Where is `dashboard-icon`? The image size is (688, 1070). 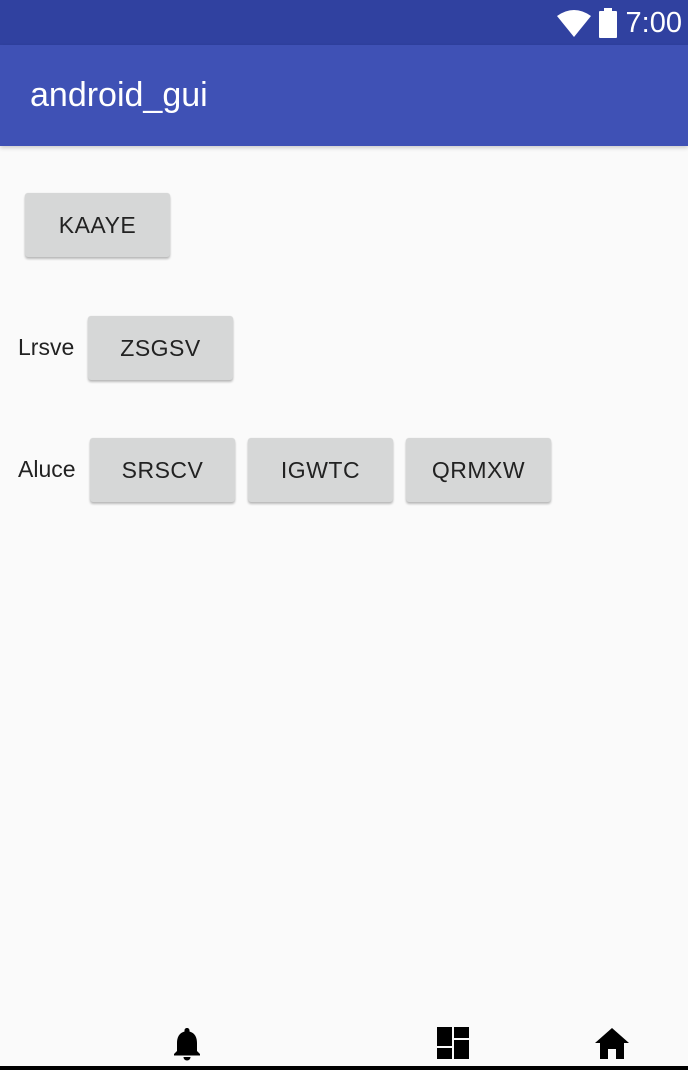
dashboard-icon is located at coordinates (453, 1044).